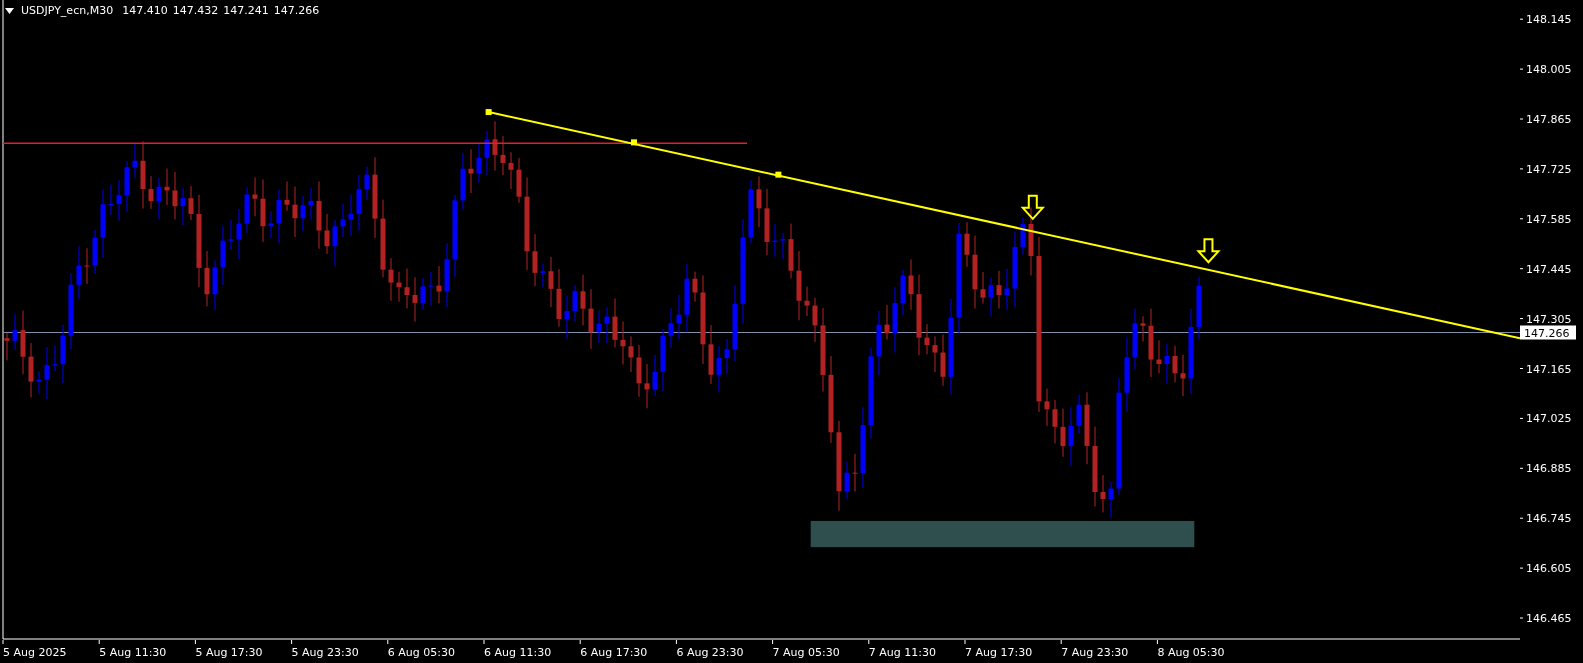 The image size is (1583, 663). What do you see at coordinates (518, 652) in the screenshot?
I see `time-tick-label: 6 Aug 11:30` at bounding box center [518, 652].